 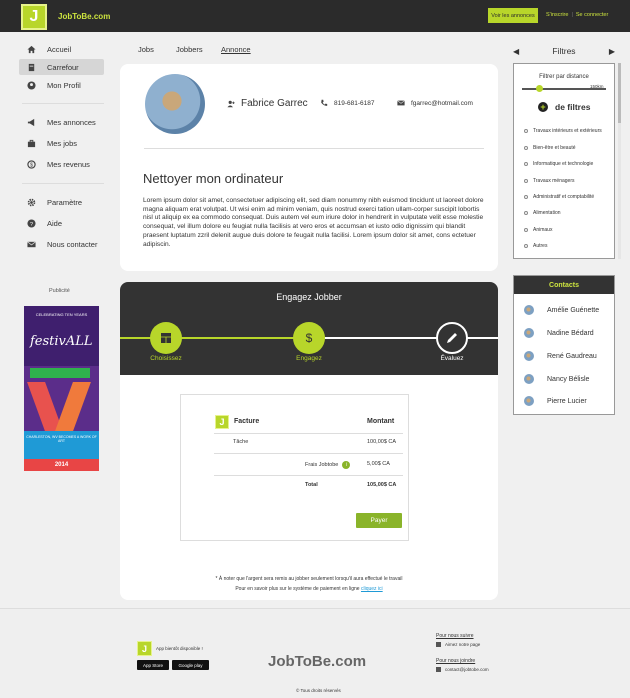 I want to click on click-here-link: cliquez ici, so click(x=372, y=589).